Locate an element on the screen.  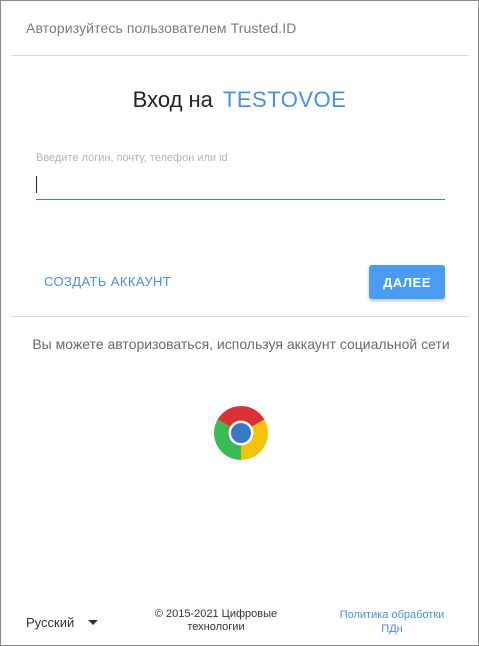
chrome-icon is located at coordinates (241, 432).